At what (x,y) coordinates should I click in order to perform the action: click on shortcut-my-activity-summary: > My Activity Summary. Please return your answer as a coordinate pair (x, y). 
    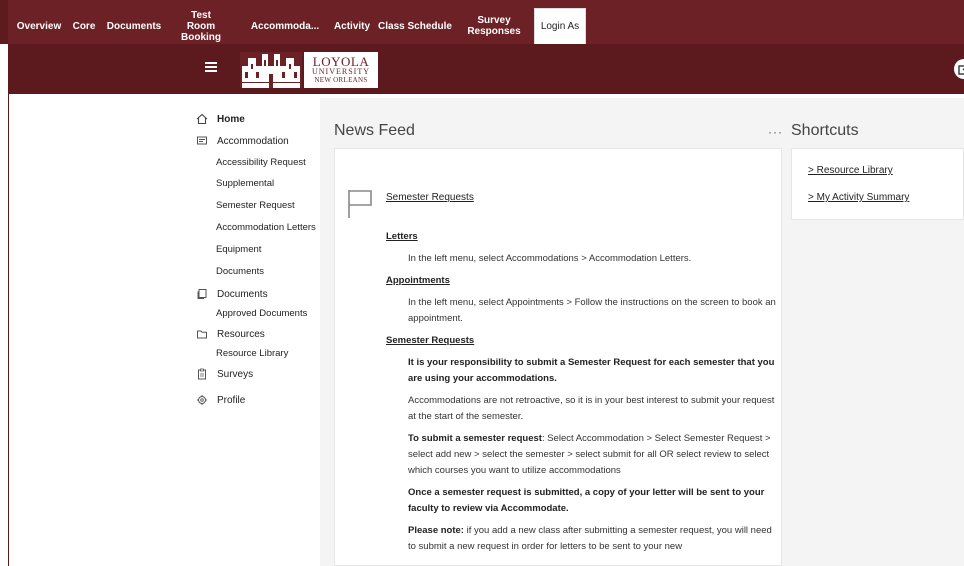
    Looking at the image, I should click on (858, 197).